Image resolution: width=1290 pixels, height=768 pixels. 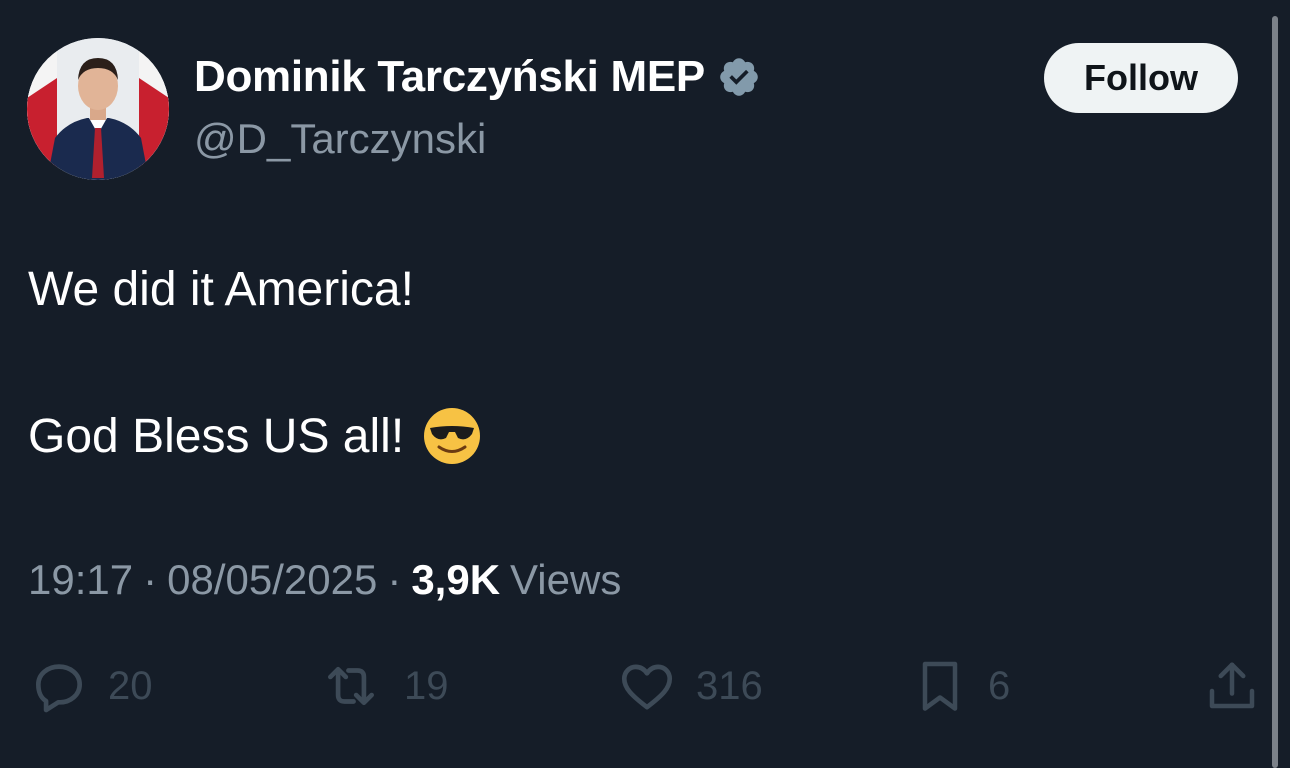 I want to click on tweet-actions-bar: 20 19 316 6, so click(x=645, y=687).